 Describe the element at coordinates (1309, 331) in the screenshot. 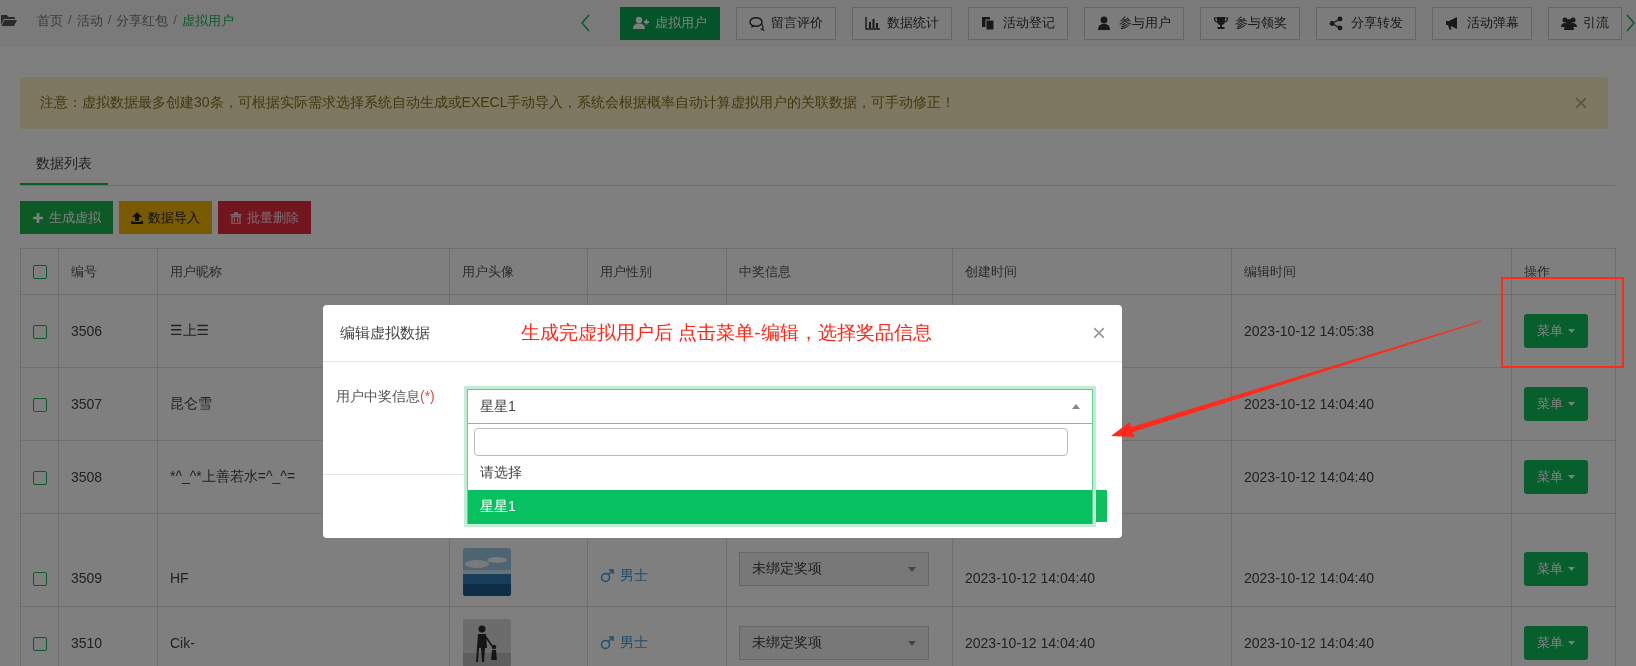

I see `table-cell: 2023-10-12 14:05:38` at that location.